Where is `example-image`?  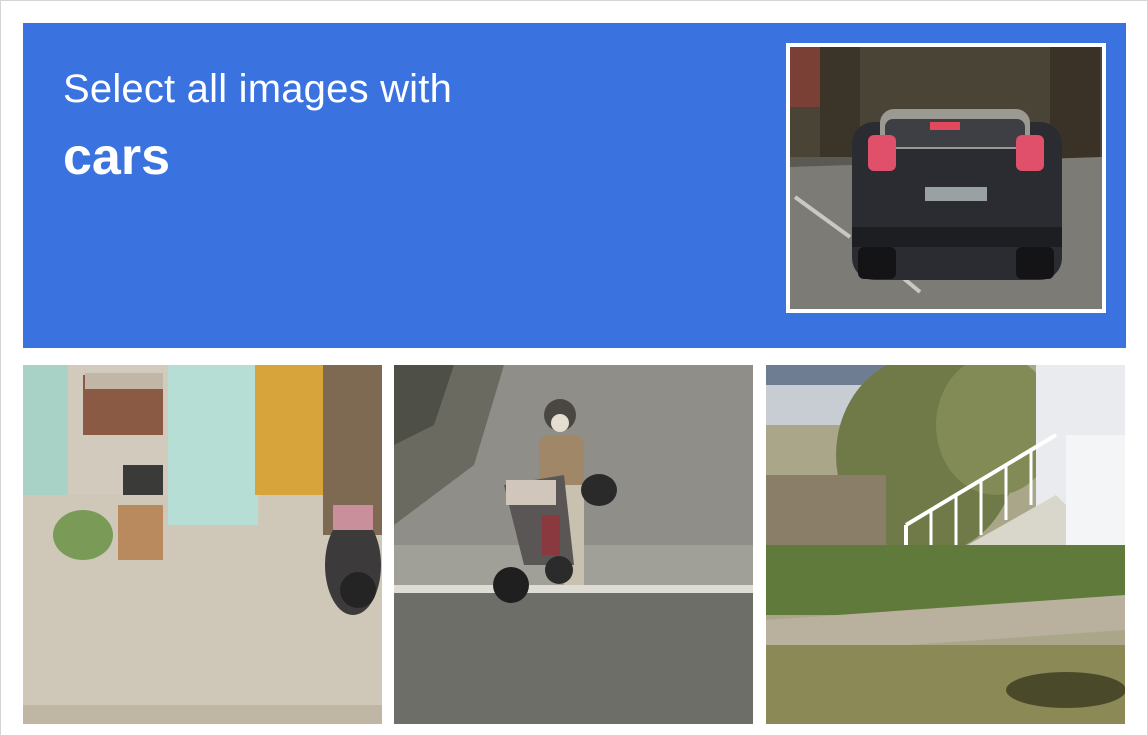 example-image is located at coordinates (946, 178).